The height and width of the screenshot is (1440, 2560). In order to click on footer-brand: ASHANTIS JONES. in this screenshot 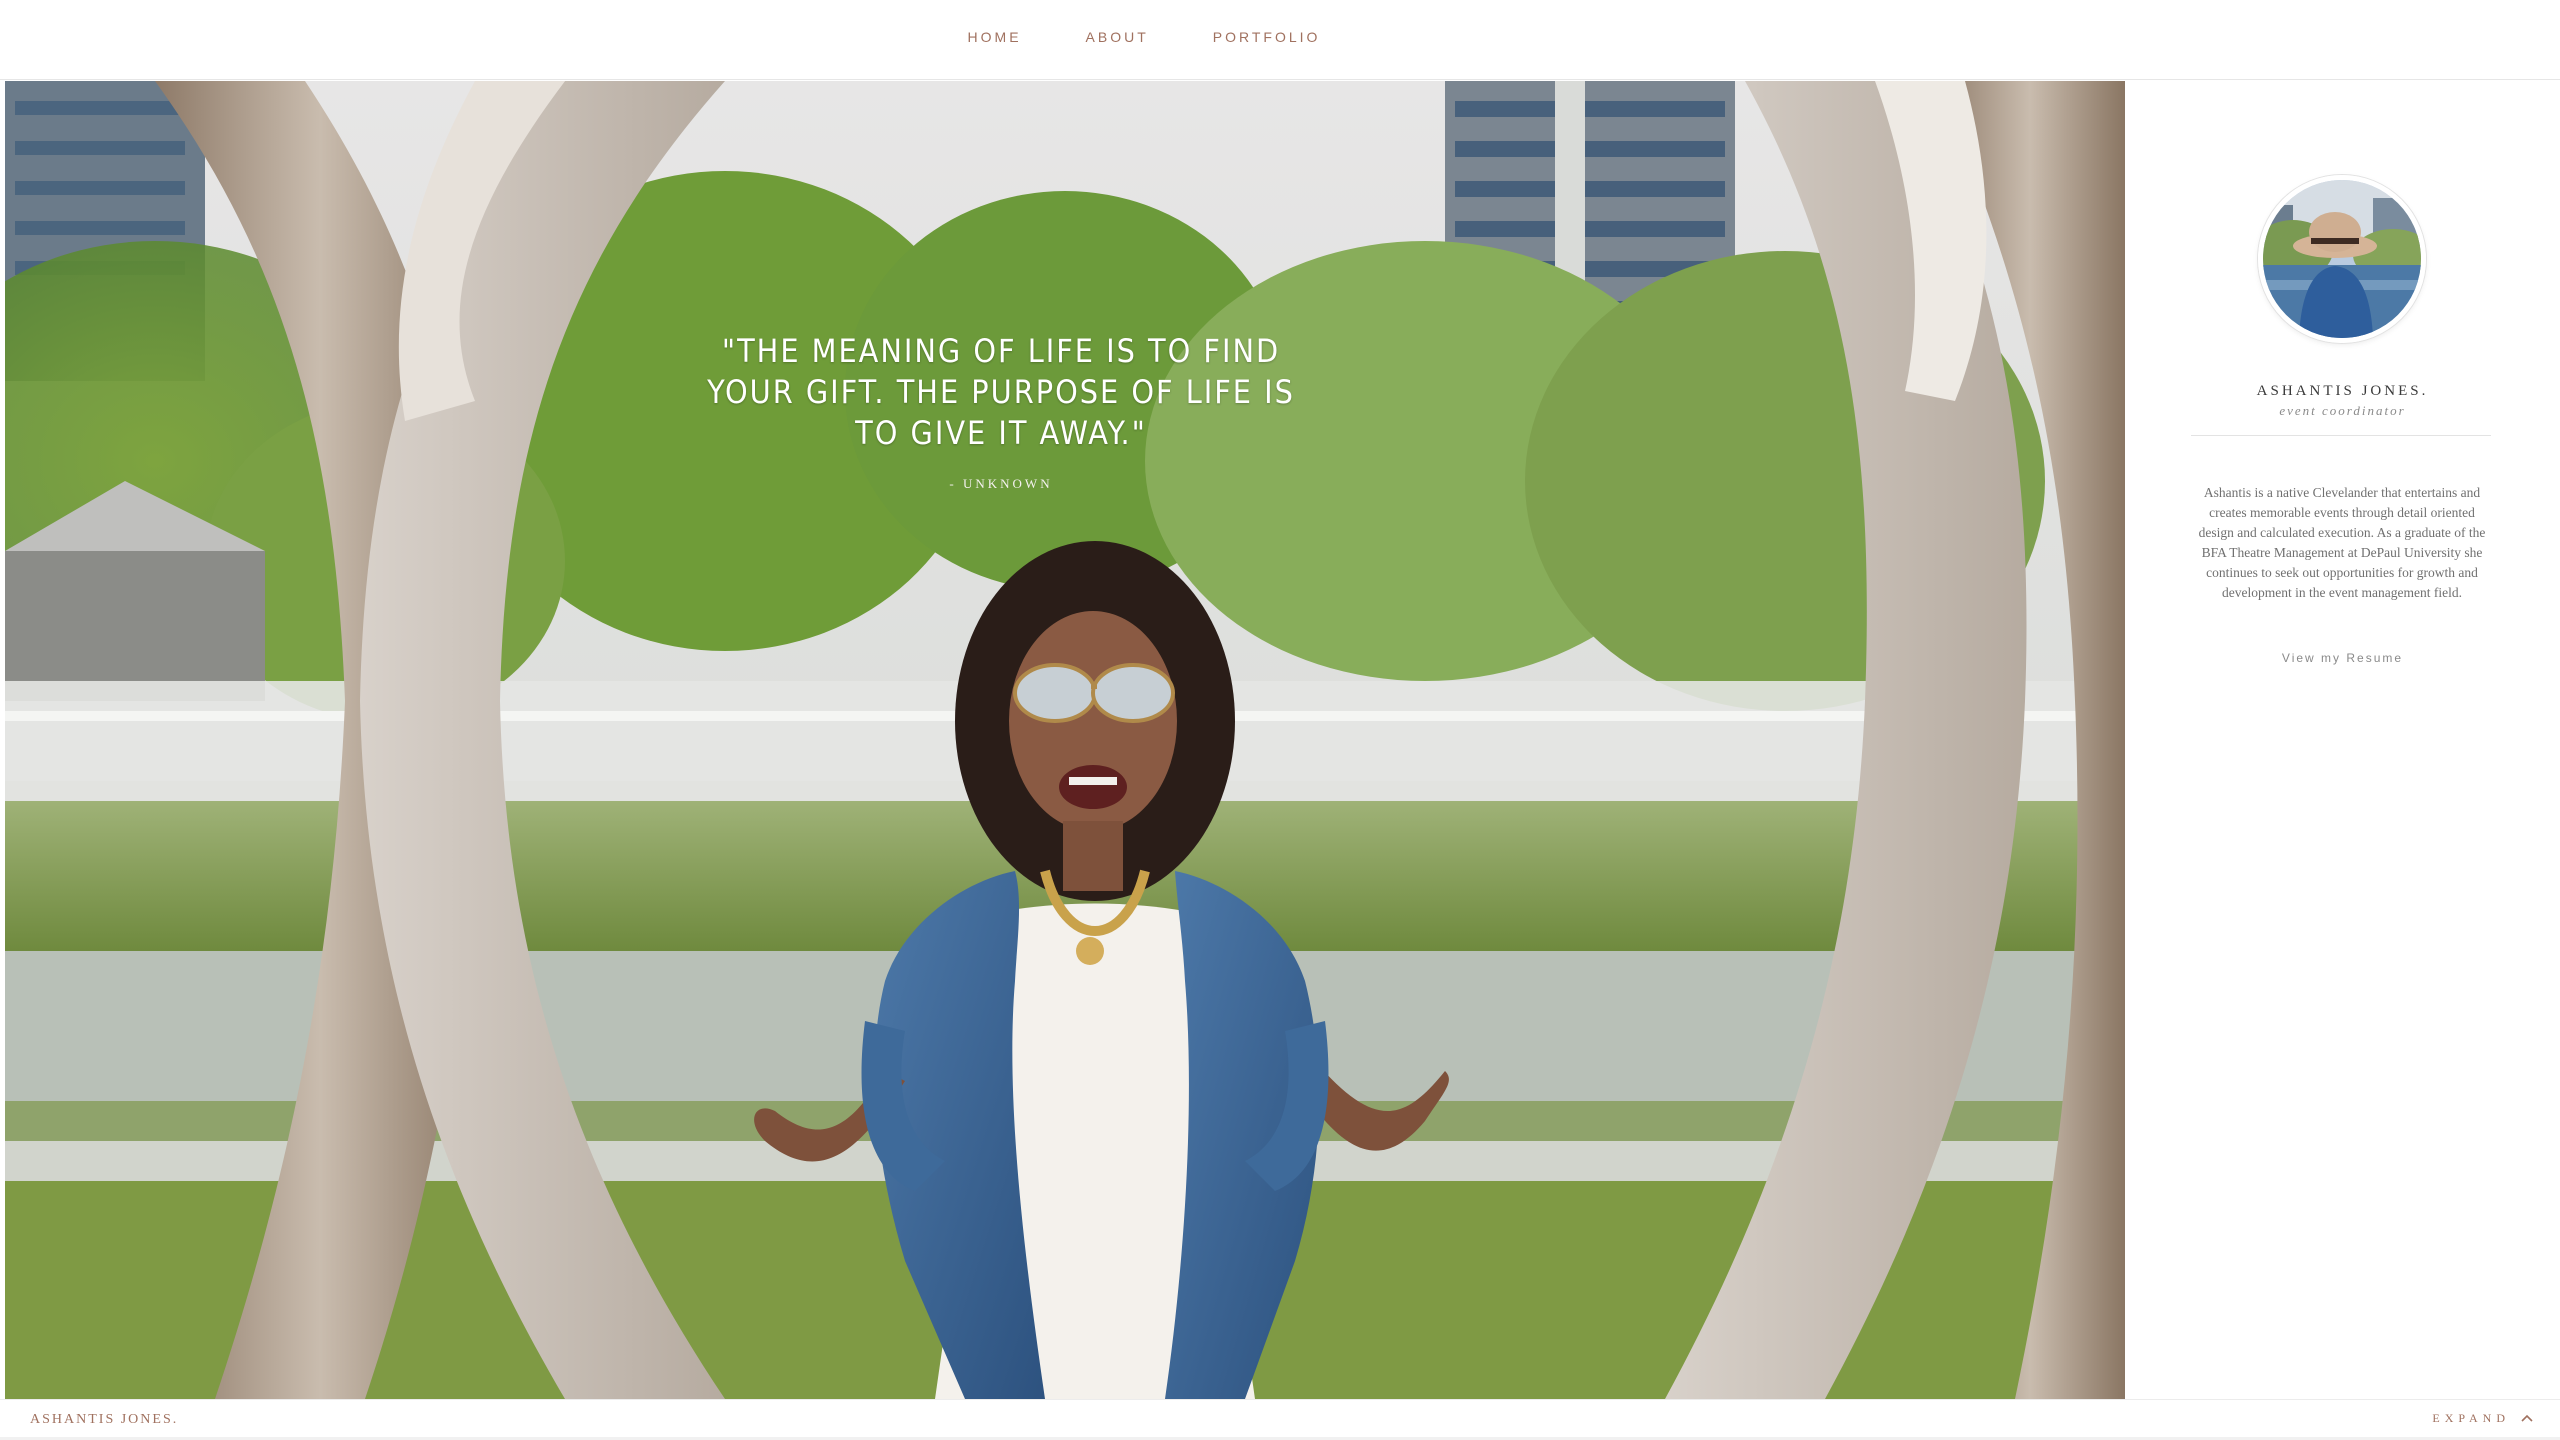, I will do `click(104, 1420)`.